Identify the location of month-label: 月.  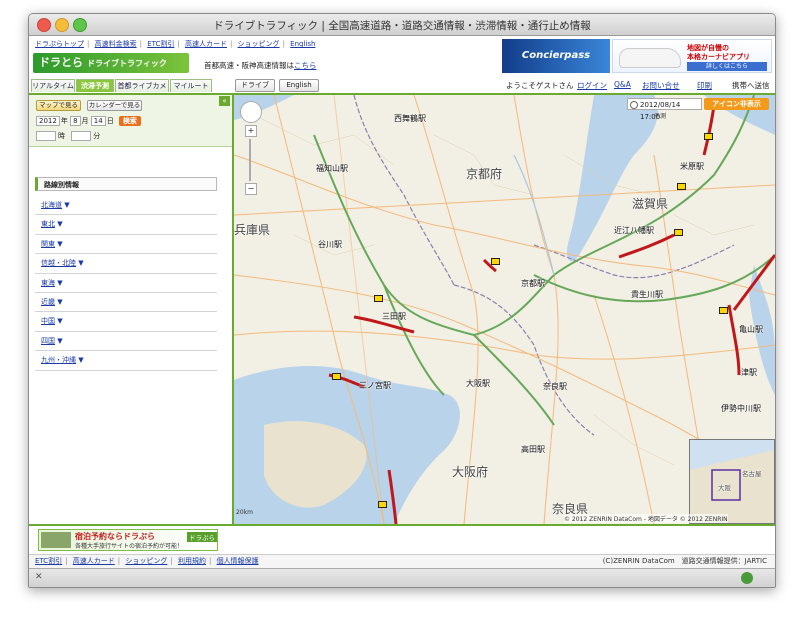
(85, 121).